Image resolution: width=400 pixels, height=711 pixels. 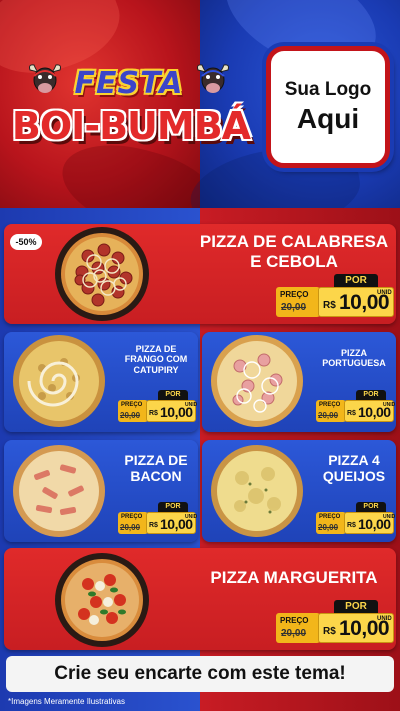 I want to click on festa-title: FESTA, so click(x=129, y=83).